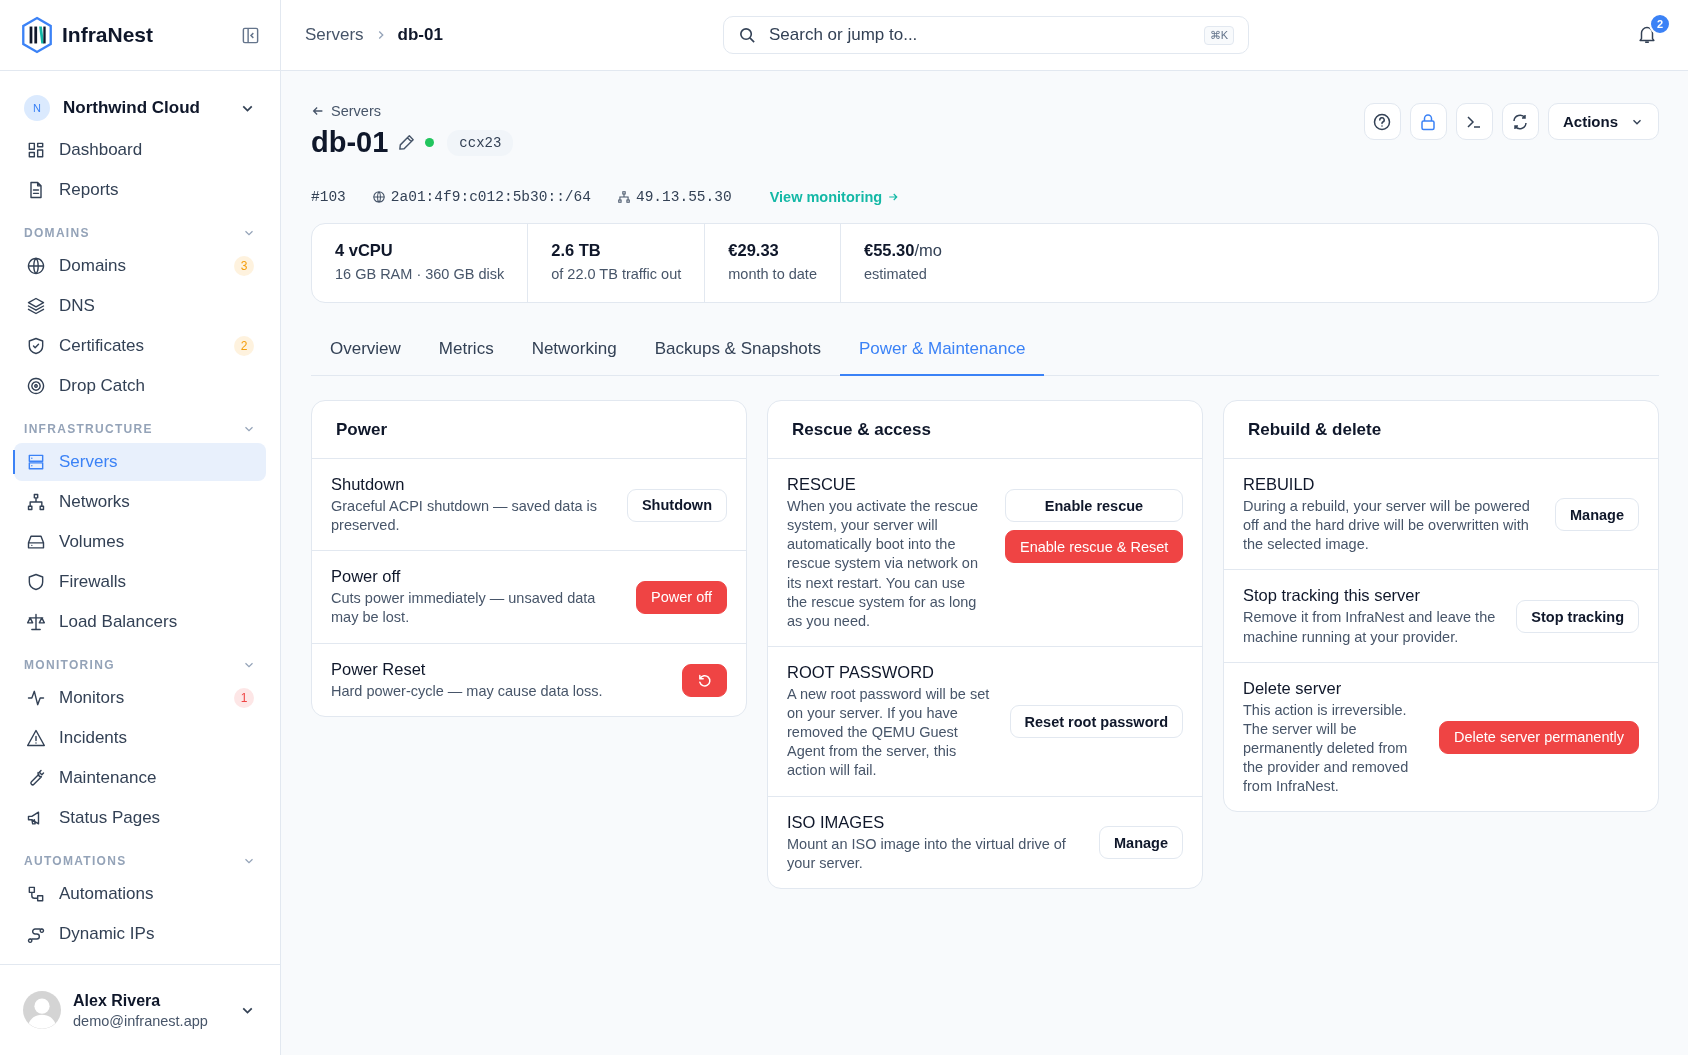 Image resolution: width=1688 pixels, height=1055 pixels. What do you see at coordinates (140, 346) in the screenshot?
I see `nav-item: Certificates 2` at bounding box center [140, 346].